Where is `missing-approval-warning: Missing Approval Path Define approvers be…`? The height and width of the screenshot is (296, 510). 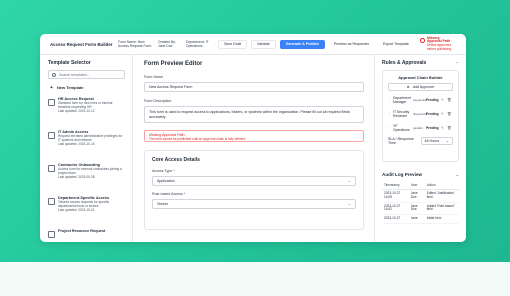
missing-approval-warning: Missing Approval Path Define approvers be… is located at coordinates (436, 43).